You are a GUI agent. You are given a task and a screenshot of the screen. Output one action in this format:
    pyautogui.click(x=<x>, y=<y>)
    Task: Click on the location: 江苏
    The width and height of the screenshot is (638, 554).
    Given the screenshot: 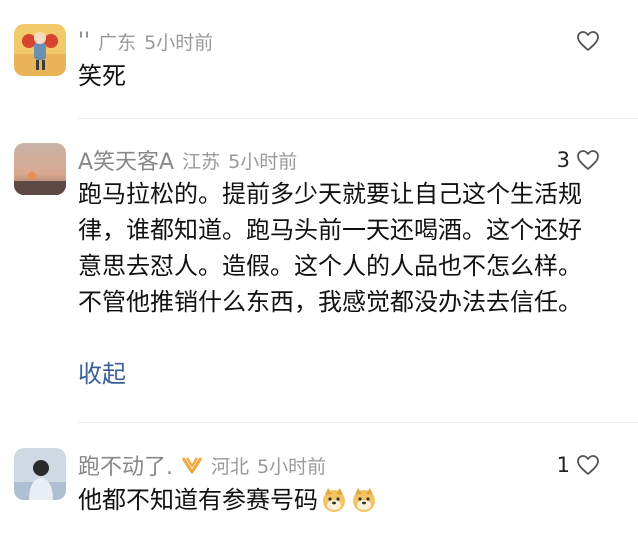 What is the action you would take?
    pyautogui.click(x=201, y=161)
    